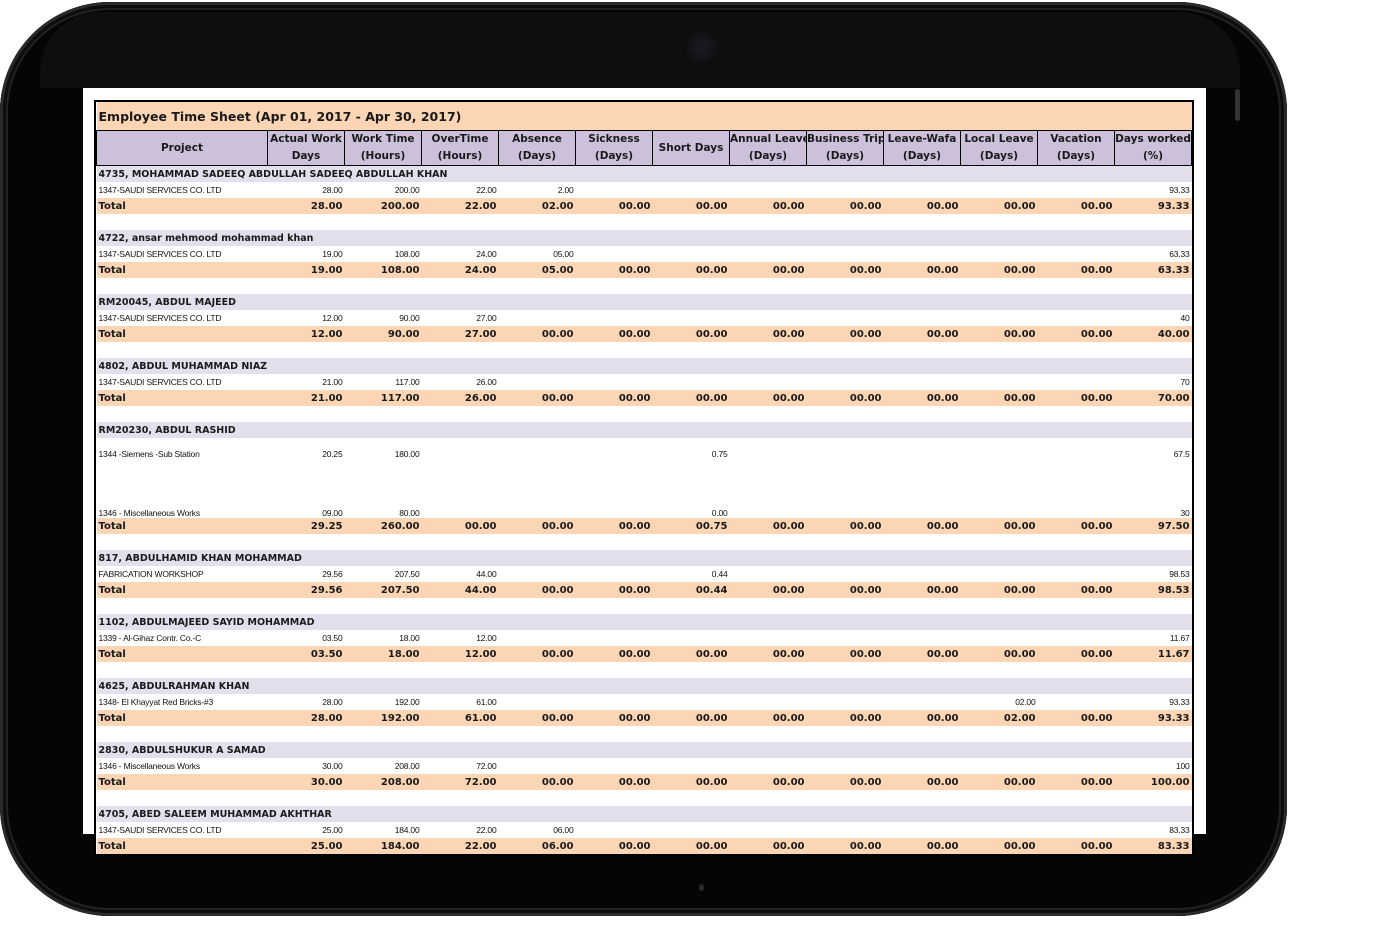 This screenshot has height=944, width=1400. What do you see at coordinates (845, 148) in the screenshot?
I see `column-header-business-trip-days: Business Trip (Days)` at bounding box center [845, 148].